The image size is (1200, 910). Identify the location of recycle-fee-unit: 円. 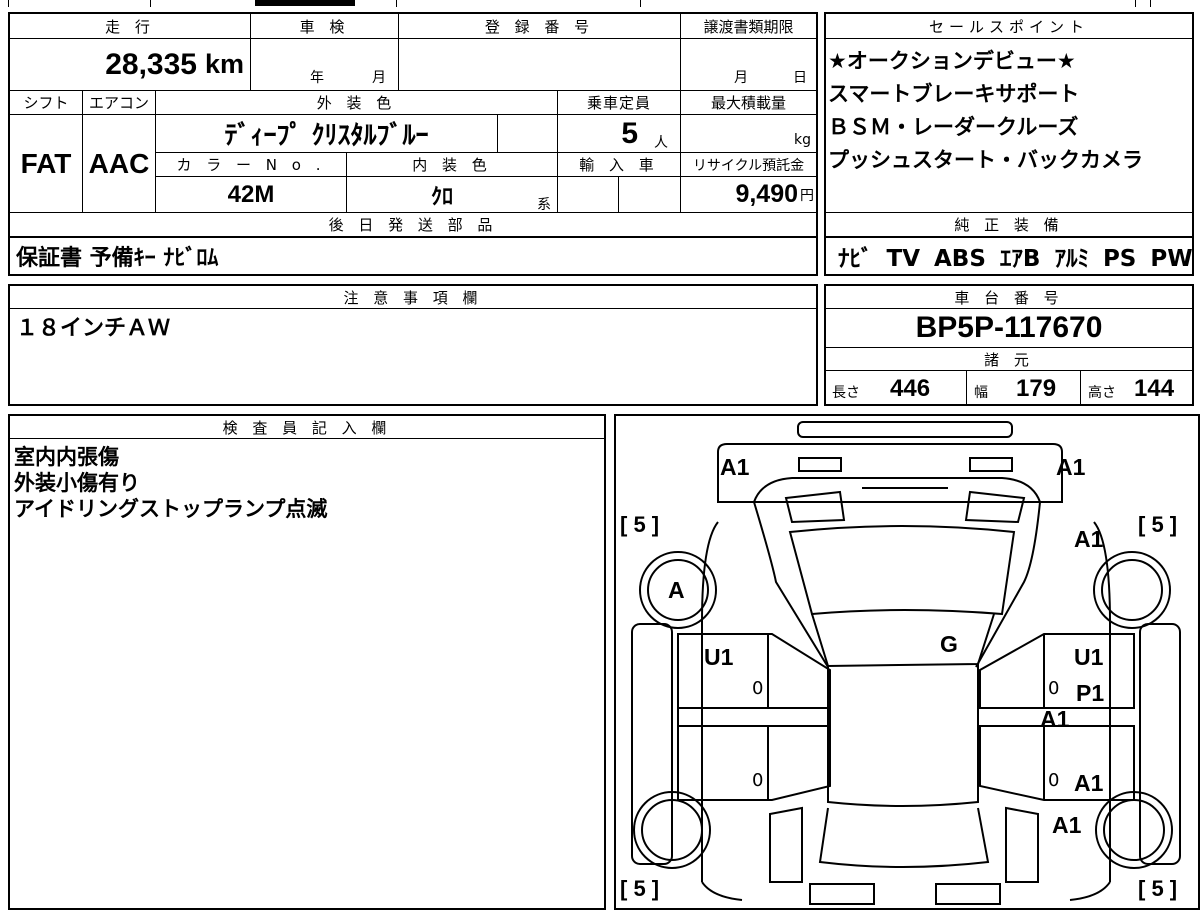
(807, 195).